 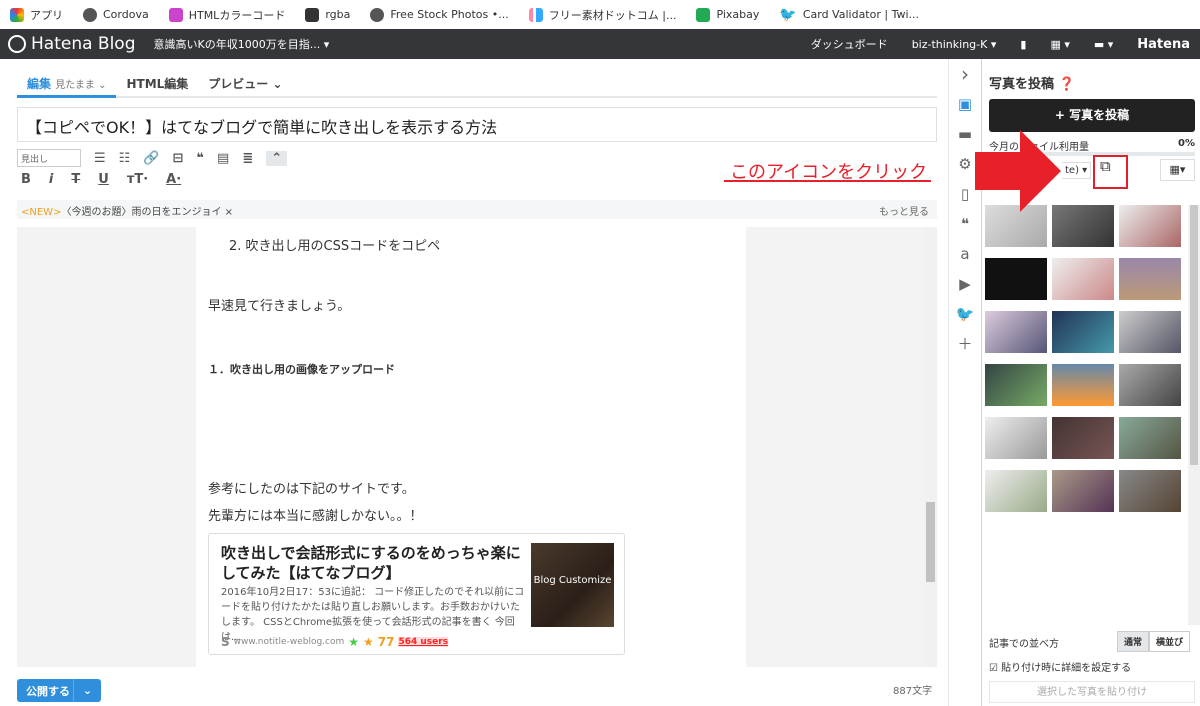 I want to click on annotation-underline, so click(x=827, y=181).